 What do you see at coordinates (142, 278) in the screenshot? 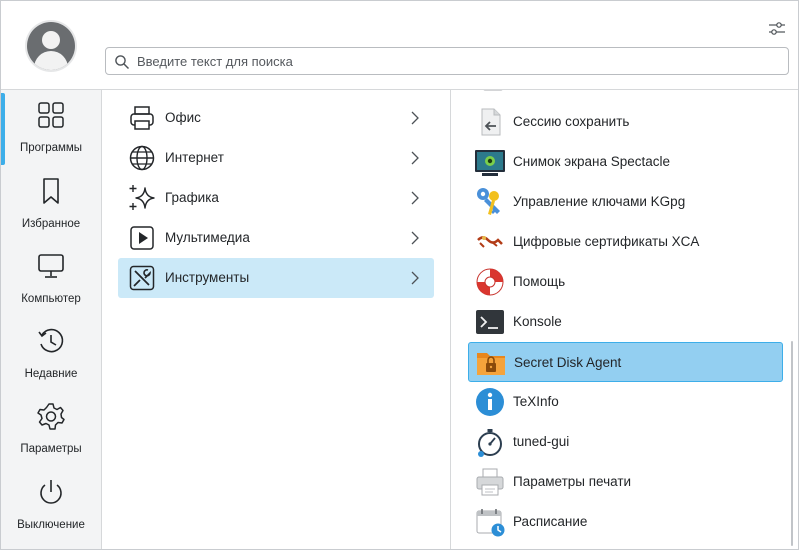
I see `tools-icon` at bounding box center [142, 278].